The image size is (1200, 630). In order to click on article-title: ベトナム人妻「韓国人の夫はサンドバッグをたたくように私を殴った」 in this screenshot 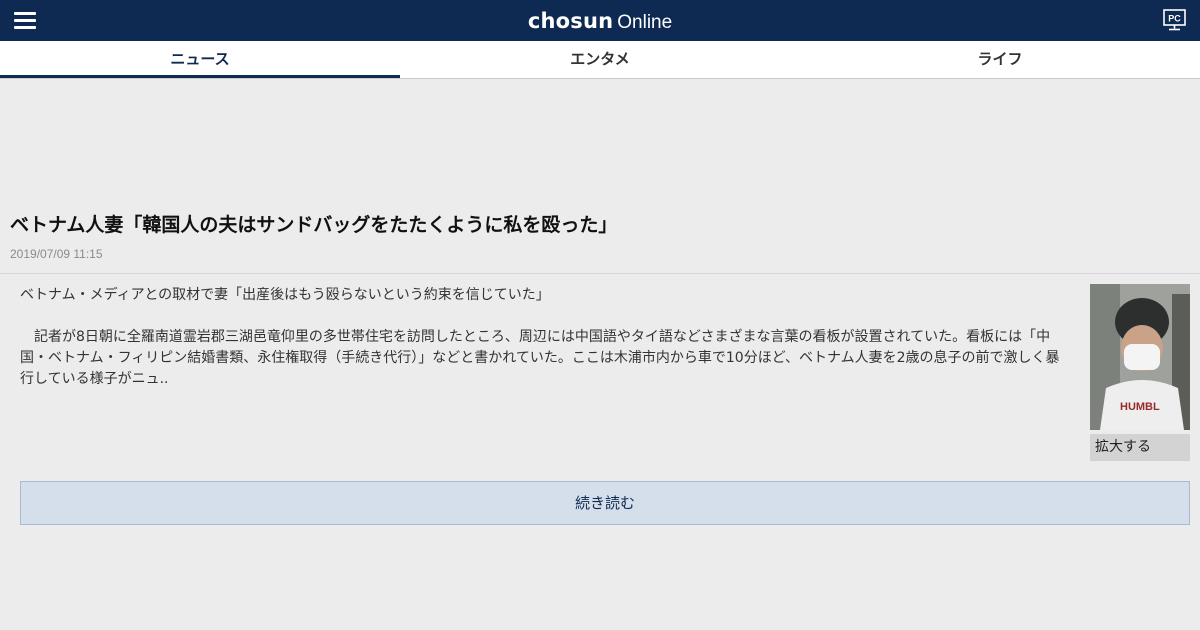, I will do `click(314, 225)`.